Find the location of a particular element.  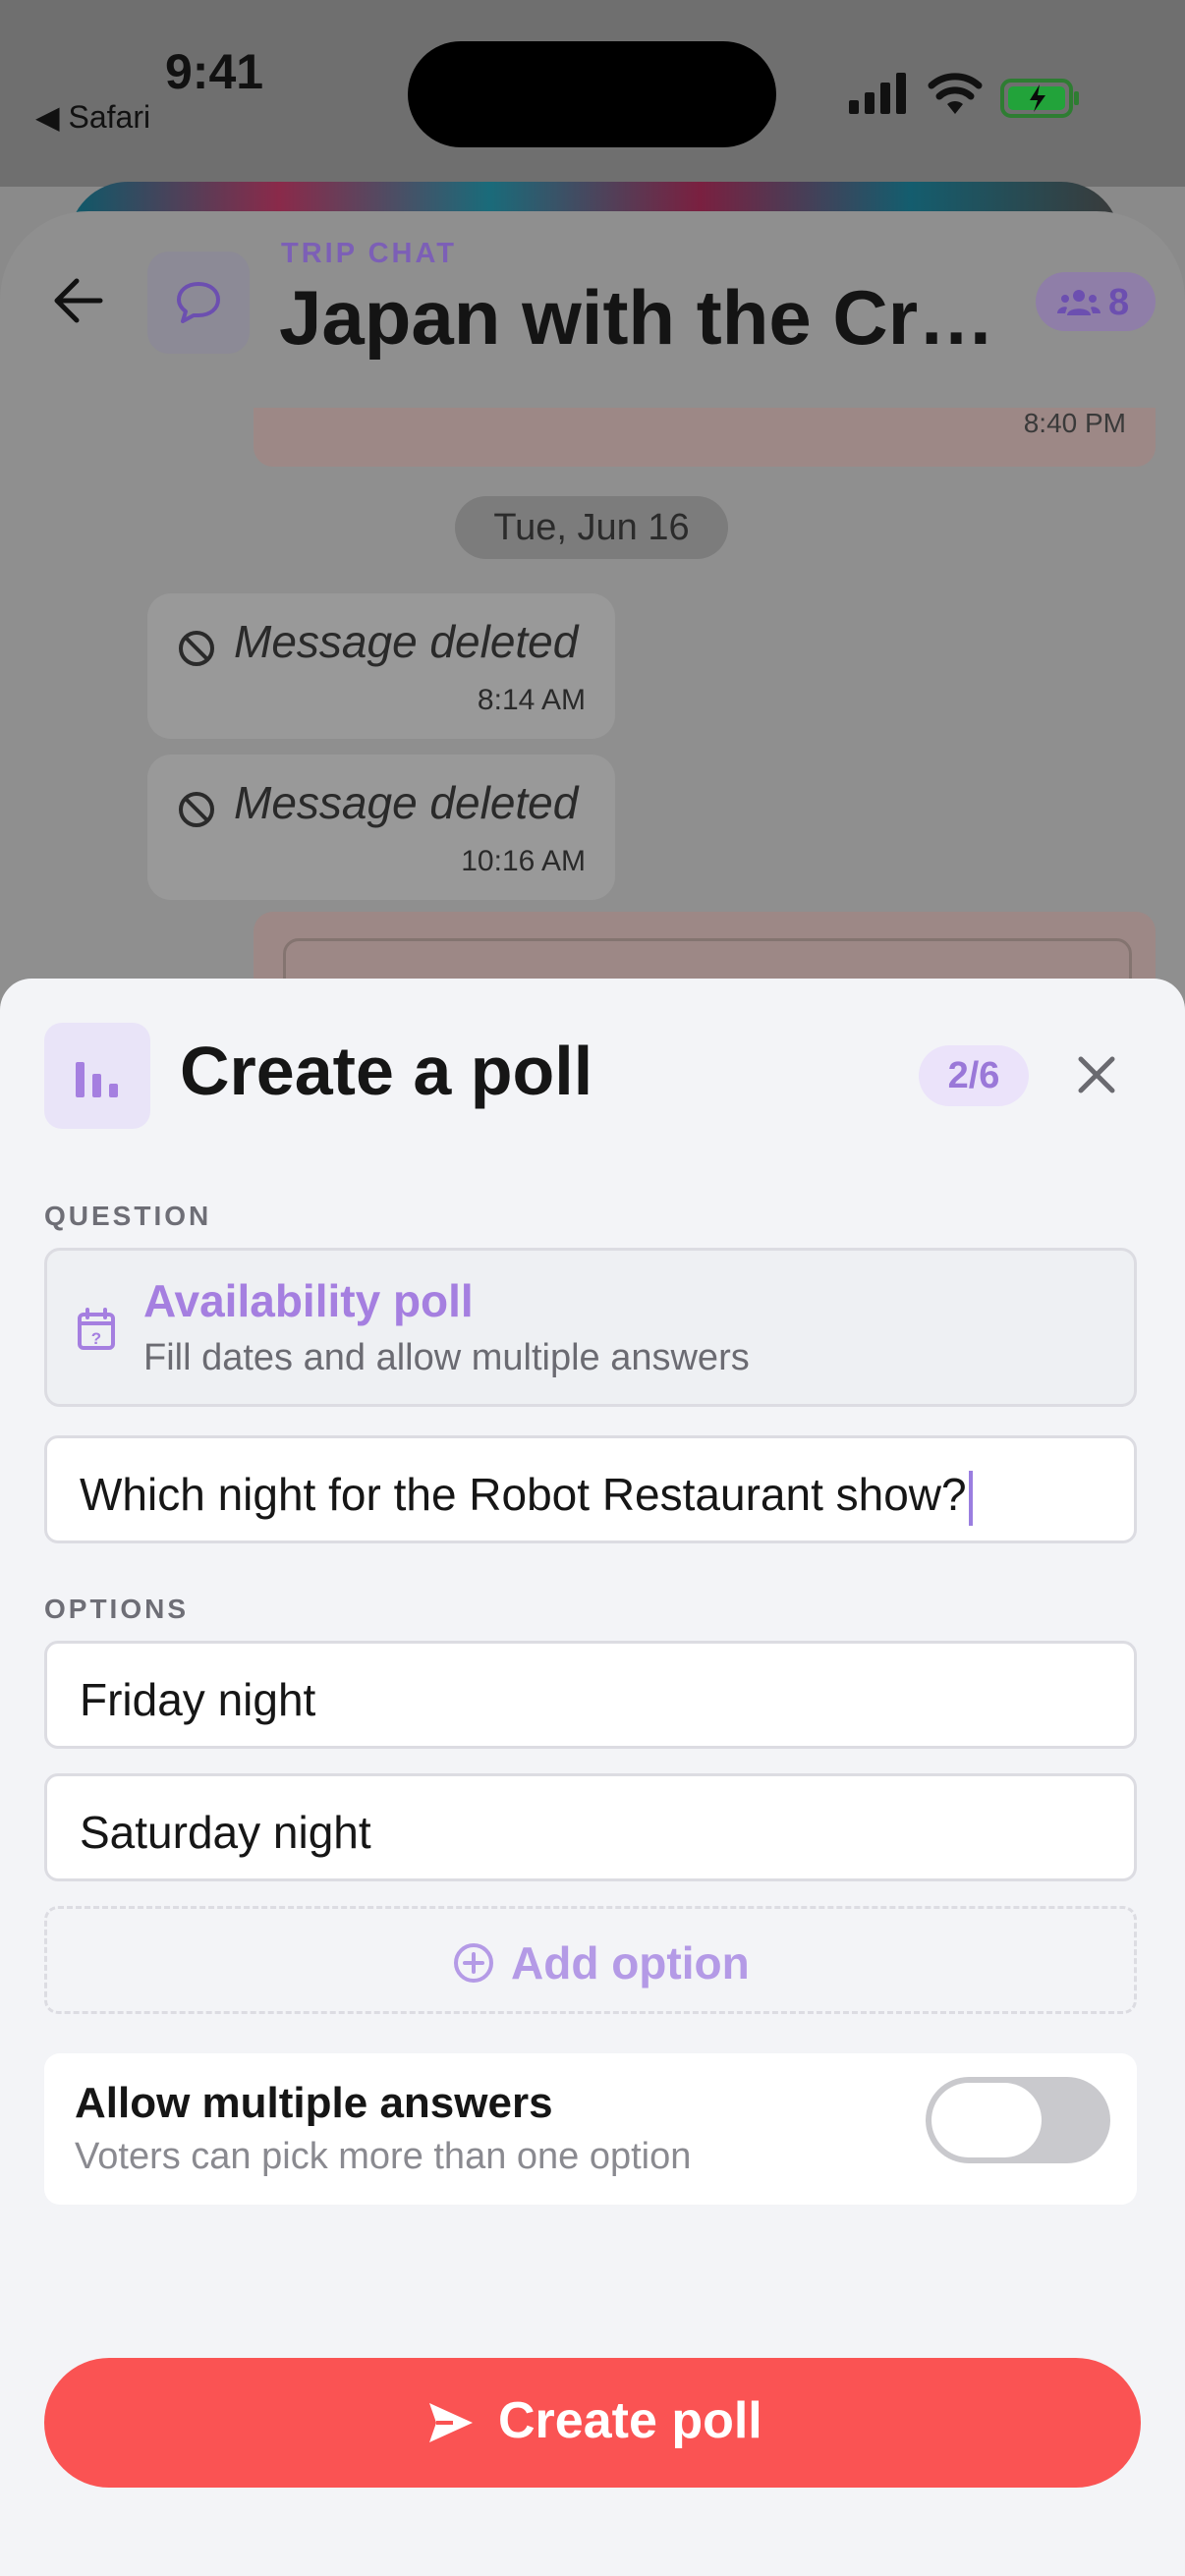

status-time: 9:41 is located at coordinates (215, 71).